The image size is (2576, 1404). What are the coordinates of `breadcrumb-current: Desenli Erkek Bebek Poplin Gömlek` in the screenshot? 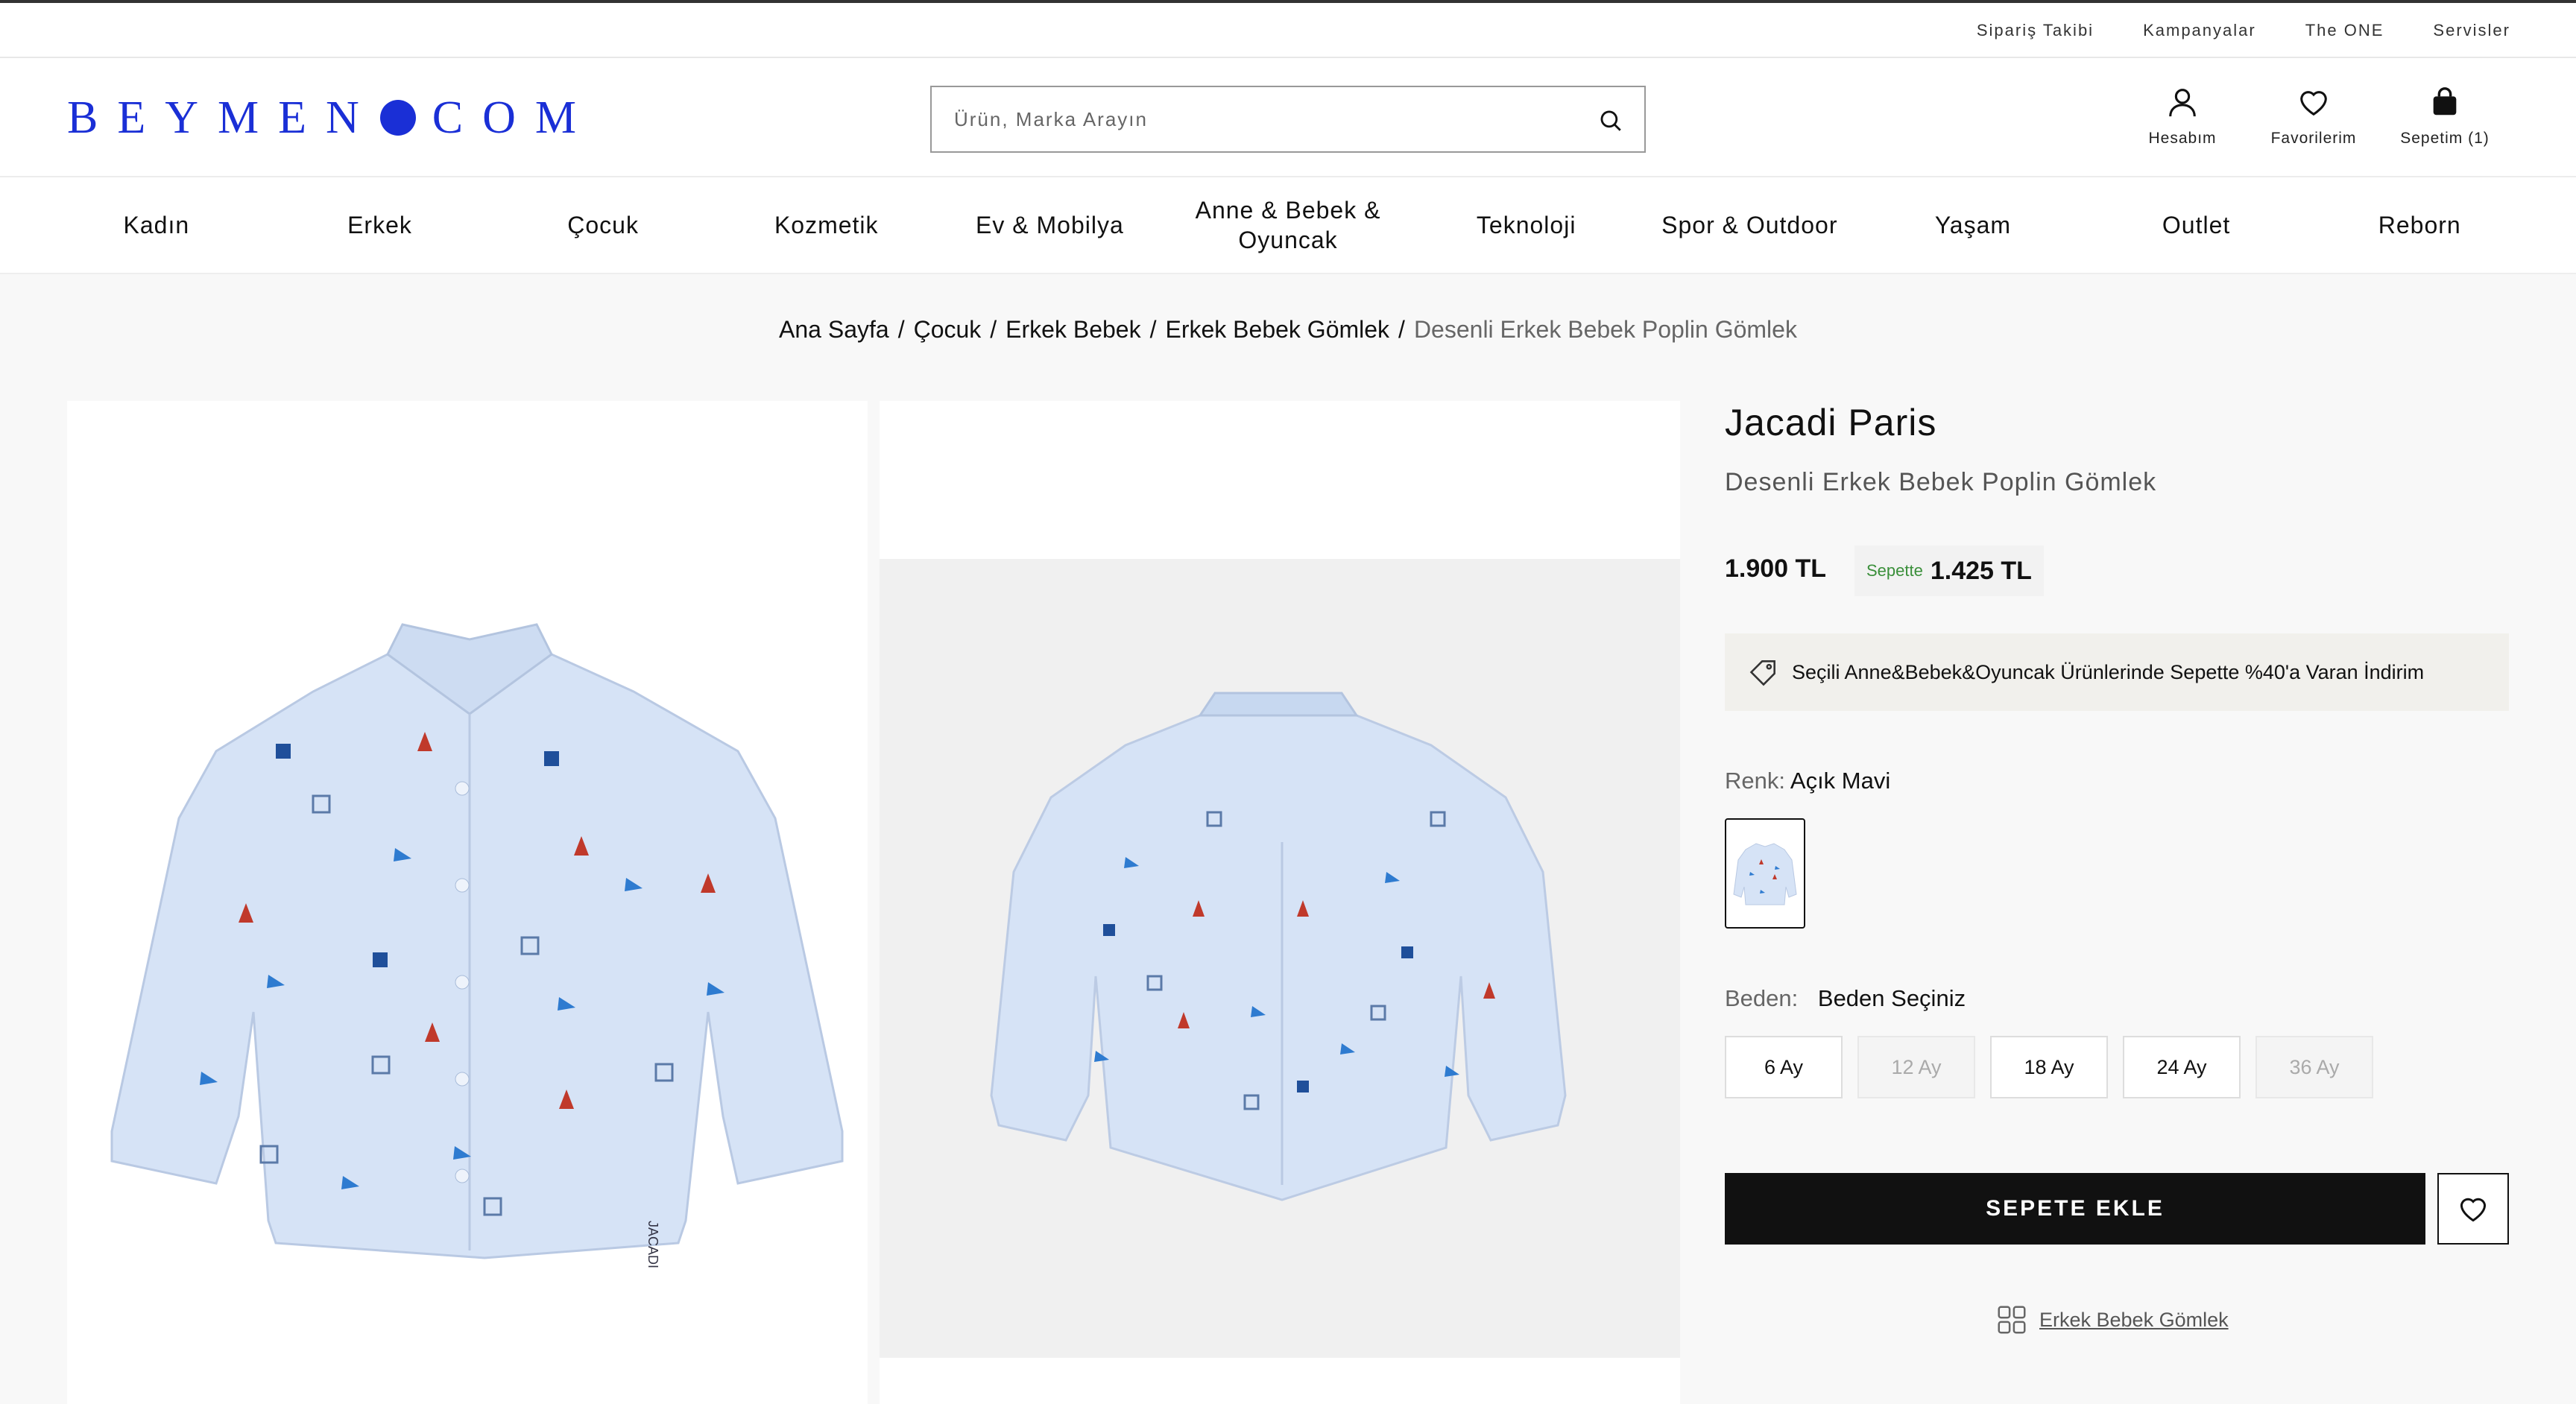 It's located at (1605, 329).